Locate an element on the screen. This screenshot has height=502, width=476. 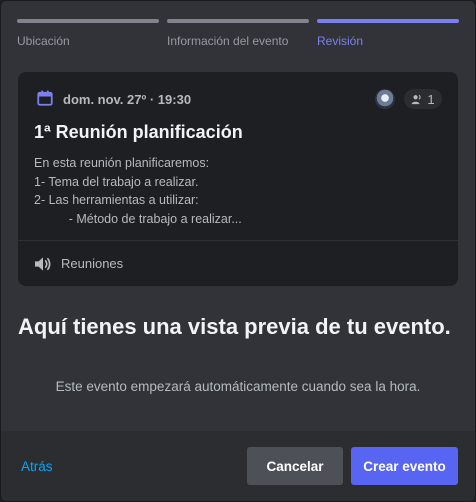
channel-name: Reuniones is located at coordinates (92, 263).